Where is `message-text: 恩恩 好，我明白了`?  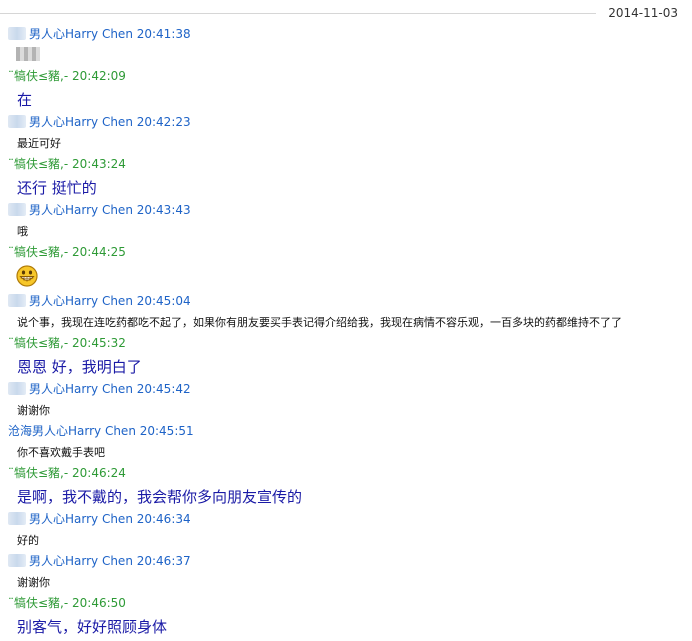
message-text: 恩恩 好，我明白了 is located at coordinates (79, 367).